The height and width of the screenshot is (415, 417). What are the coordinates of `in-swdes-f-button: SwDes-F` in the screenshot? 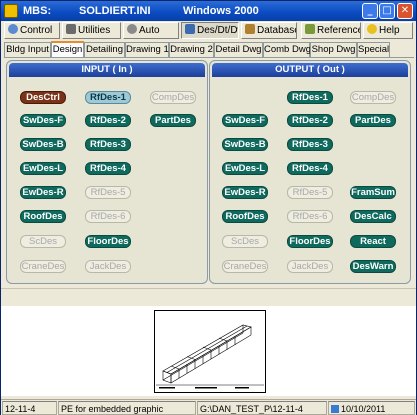 It's located at (43, 120).